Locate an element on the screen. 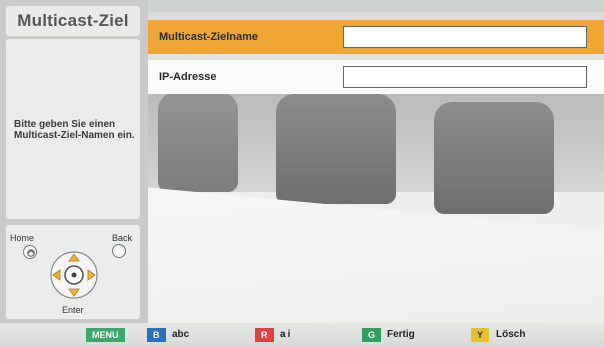  blue-key-label: abc is located at coordinates (181, 334).